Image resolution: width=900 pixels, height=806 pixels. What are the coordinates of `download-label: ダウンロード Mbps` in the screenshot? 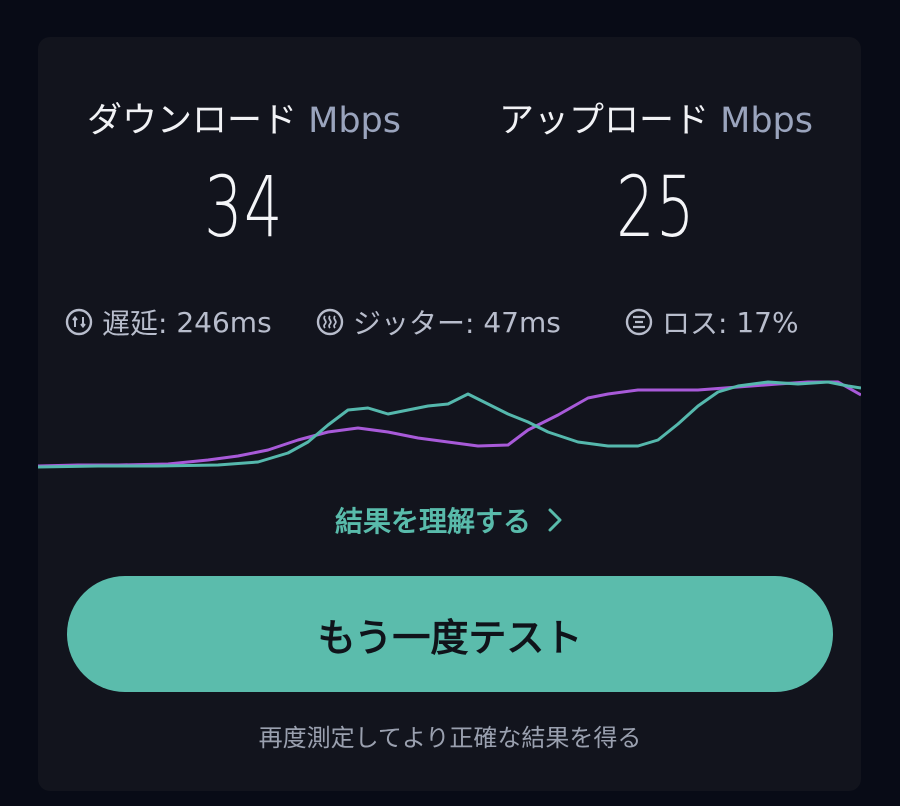 It's located at (244, 117).